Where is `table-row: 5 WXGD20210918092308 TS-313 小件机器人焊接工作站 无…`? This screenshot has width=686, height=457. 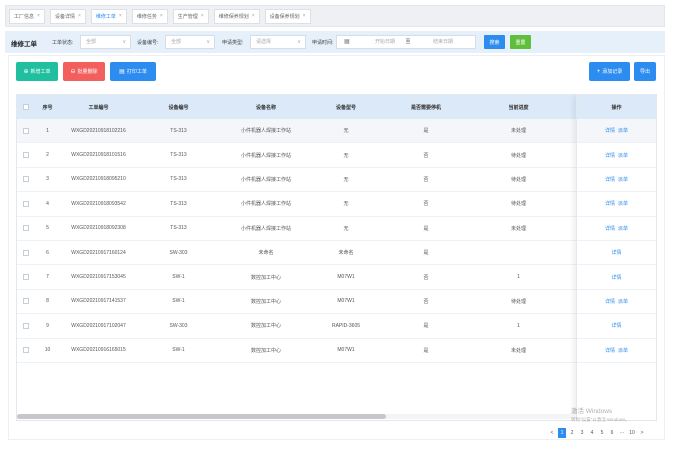
table-row: 5 WXGD20210918092308 TS-313 小件机器人焊接工作站 无… is located at coordinates (336, 229).